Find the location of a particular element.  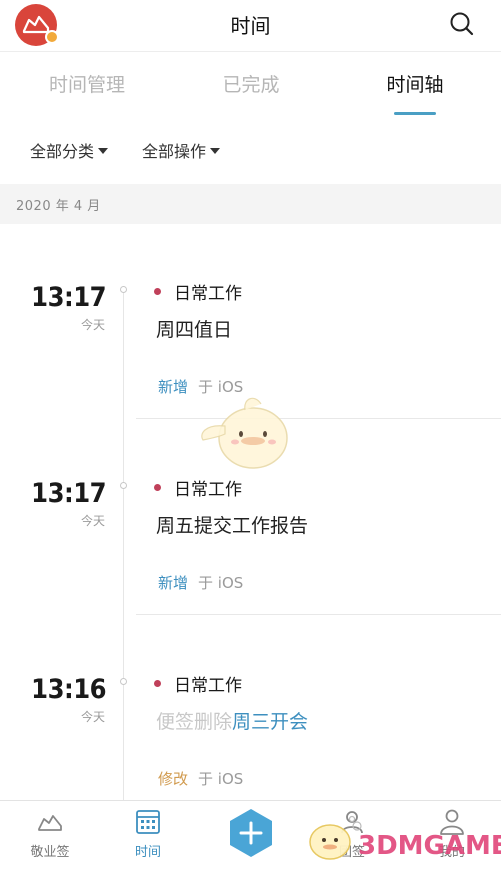

tab-timeline: 时间轴 is located at coordinates (415, 83).